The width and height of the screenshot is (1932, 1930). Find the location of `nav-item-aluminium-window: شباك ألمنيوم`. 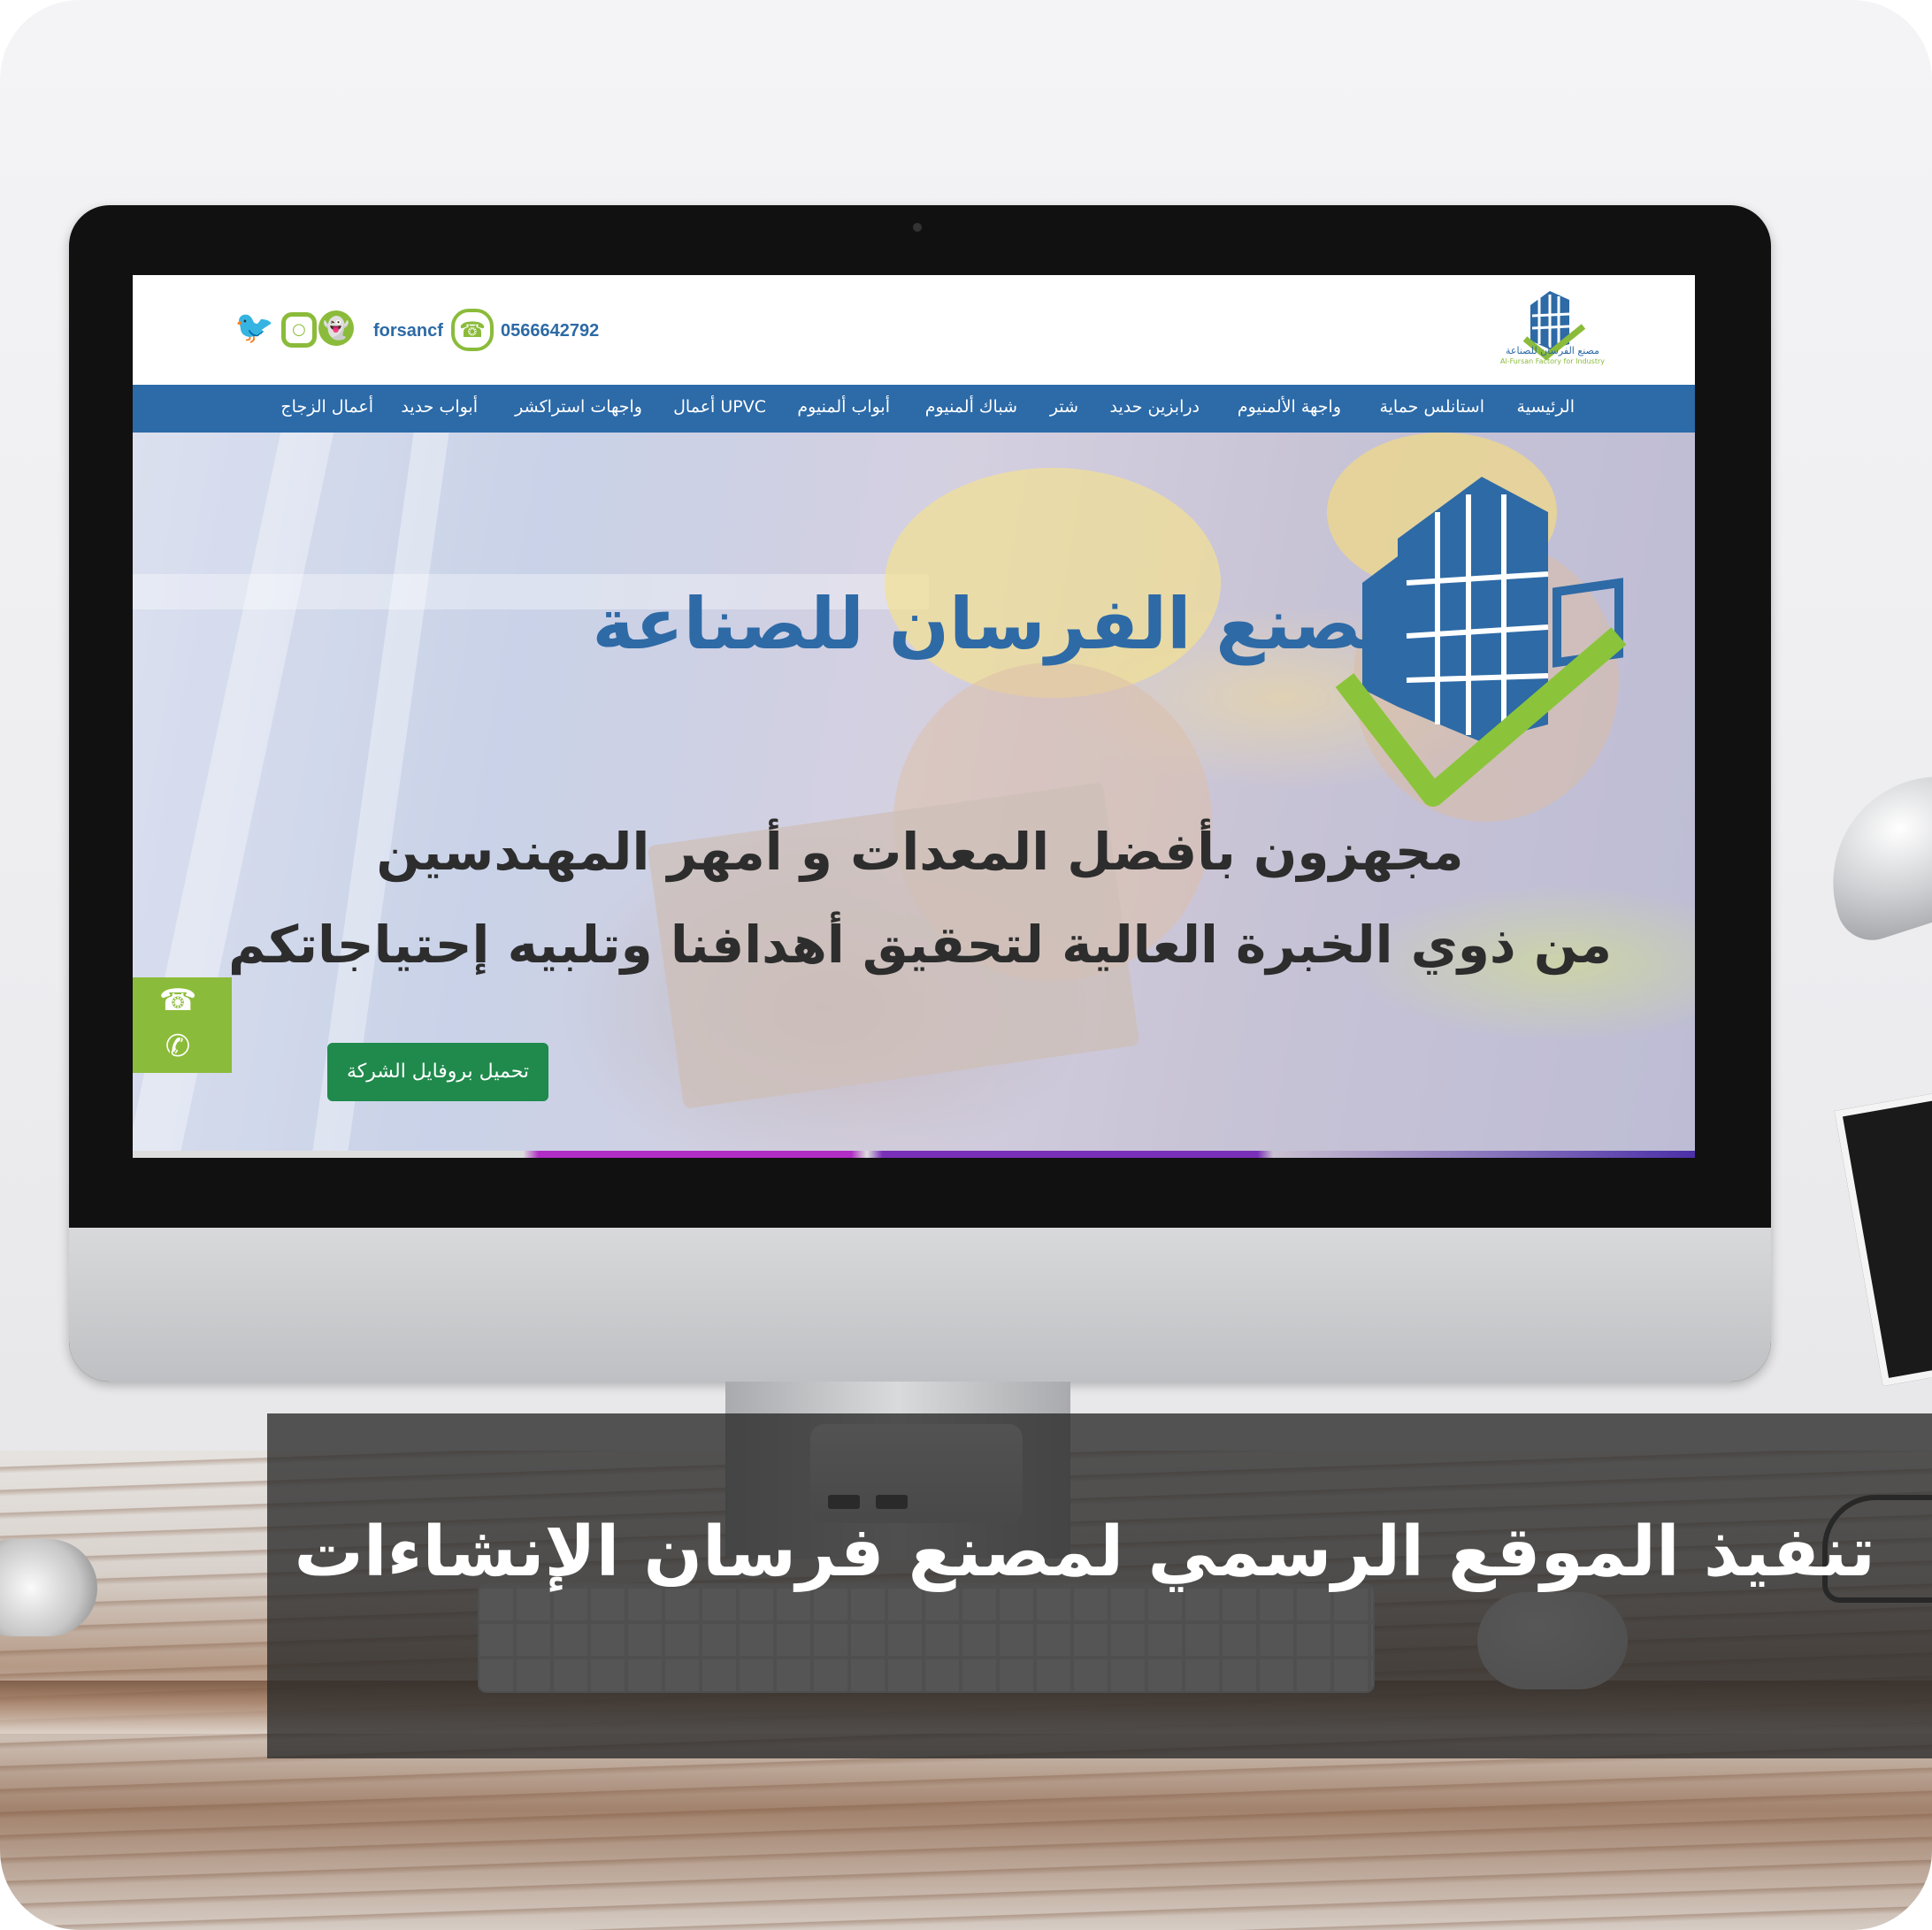

nav-item-aluminium-window: شباك ألمنيوم is located at coordinates (971, 407).